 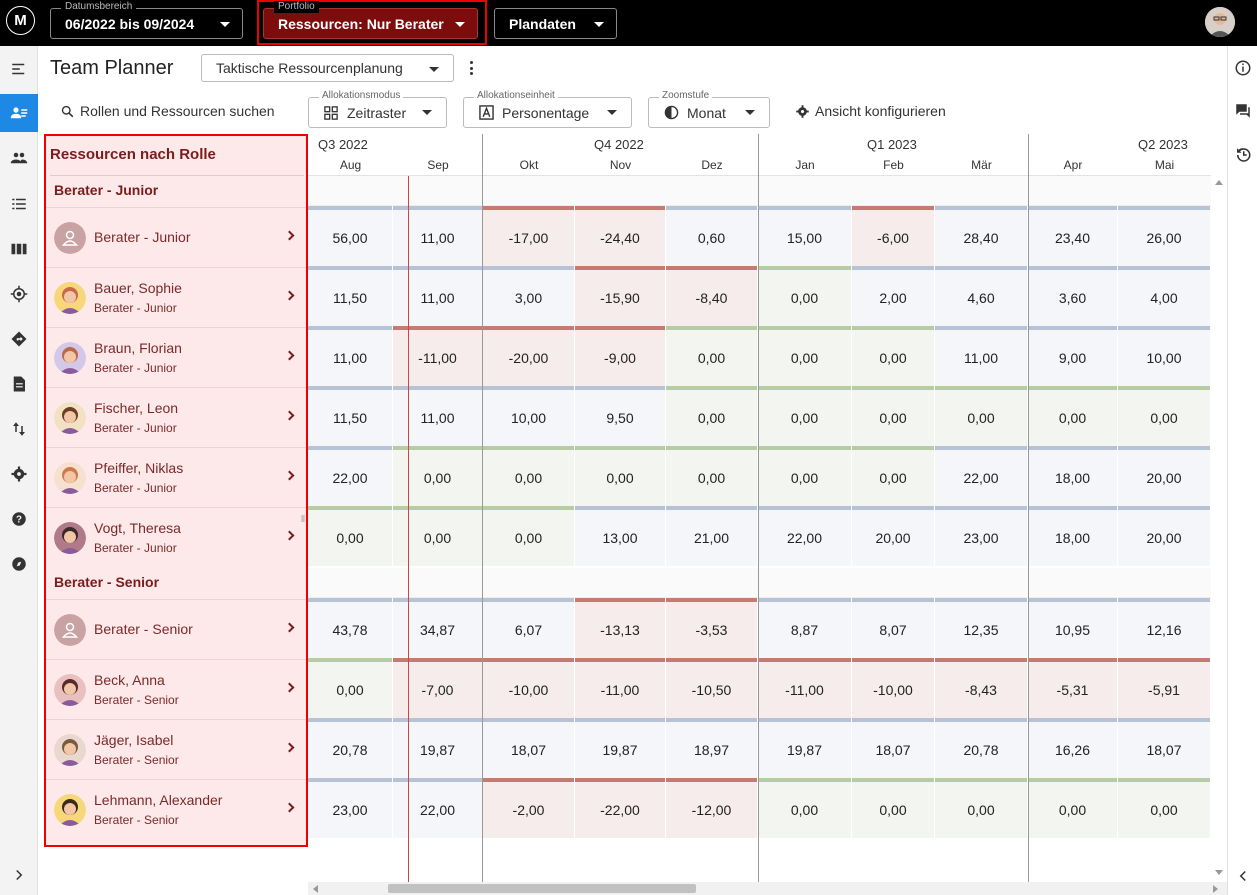 I want to click on resource-row: Pfeiffer, Niklas Berater - Junior, so click(x=176, y=477).